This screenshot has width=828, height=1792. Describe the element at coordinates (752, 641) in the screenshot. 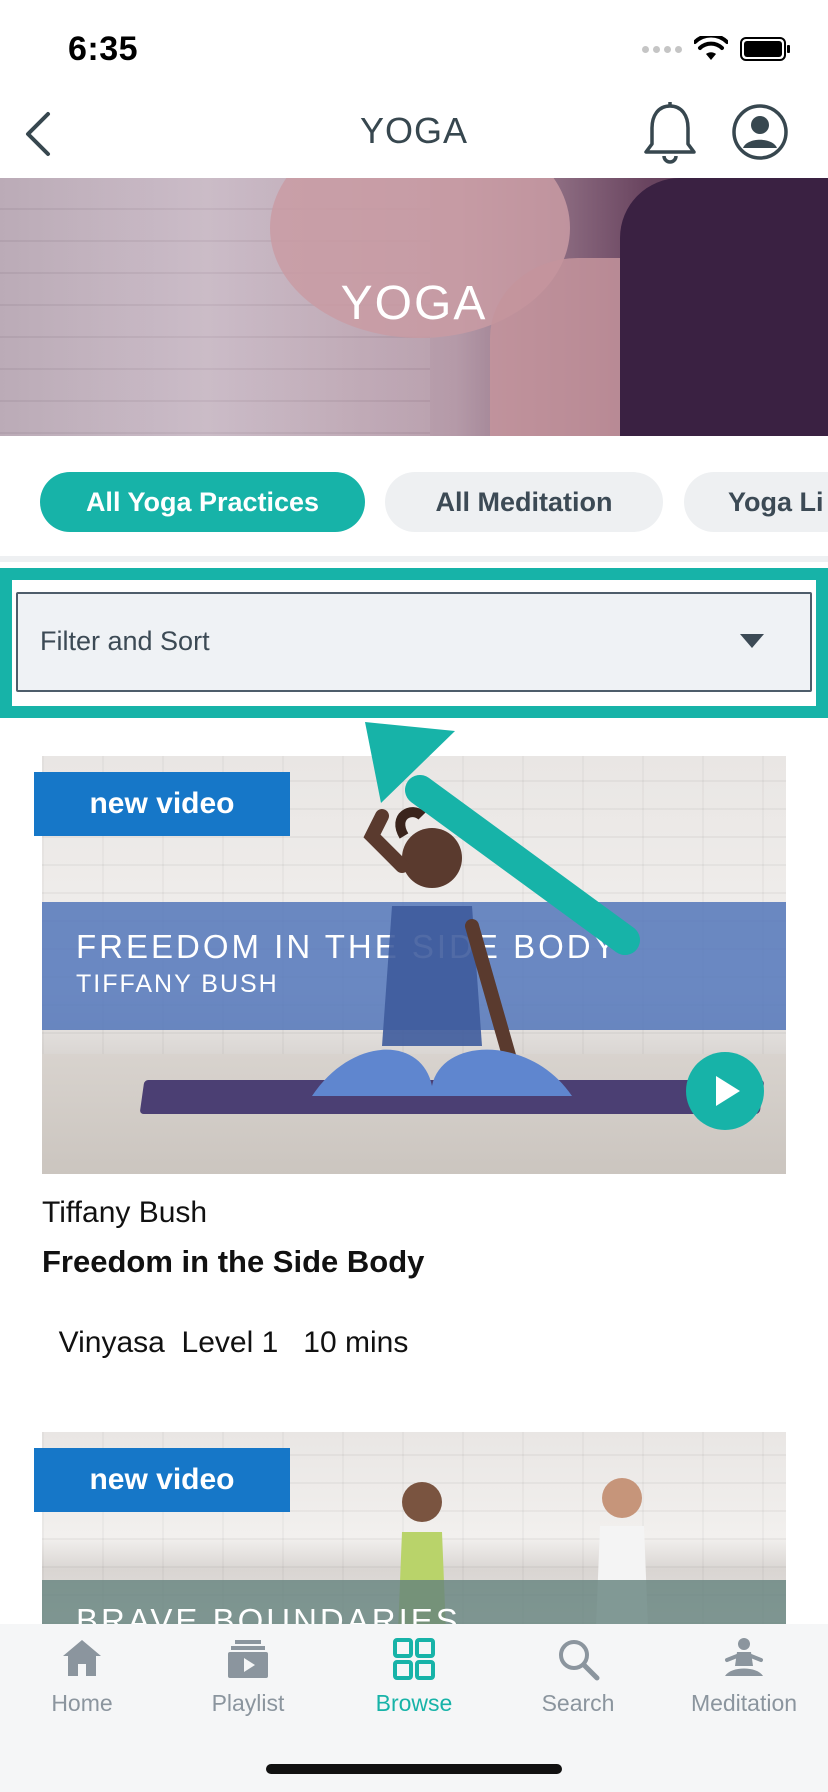

I see `chevron-down-icon` at that location.